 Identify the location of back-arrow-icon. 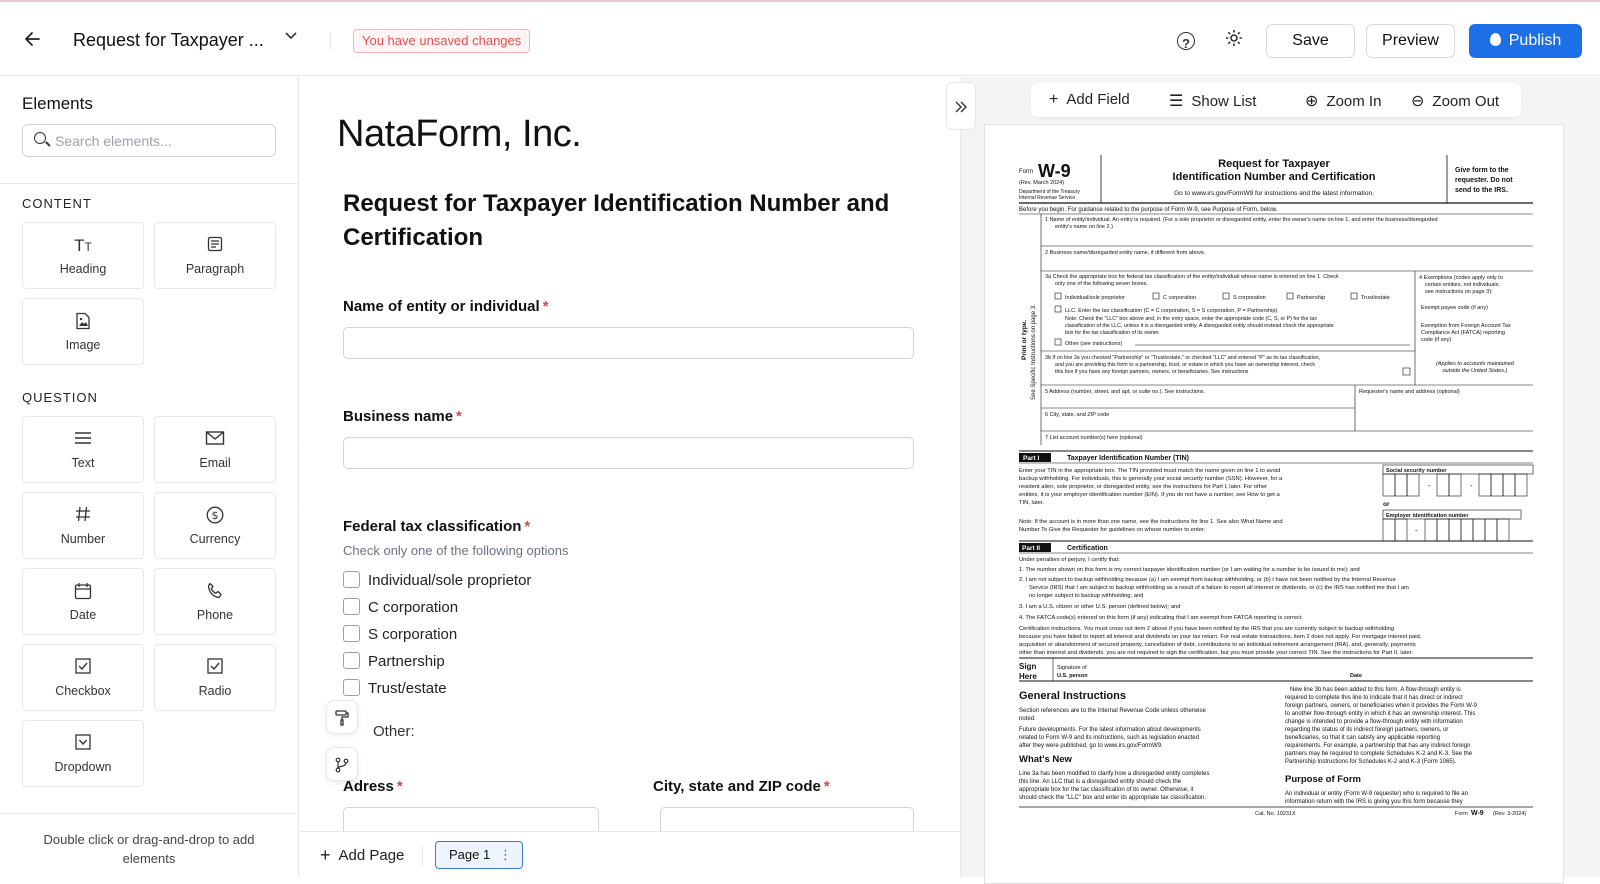
(34, 40).